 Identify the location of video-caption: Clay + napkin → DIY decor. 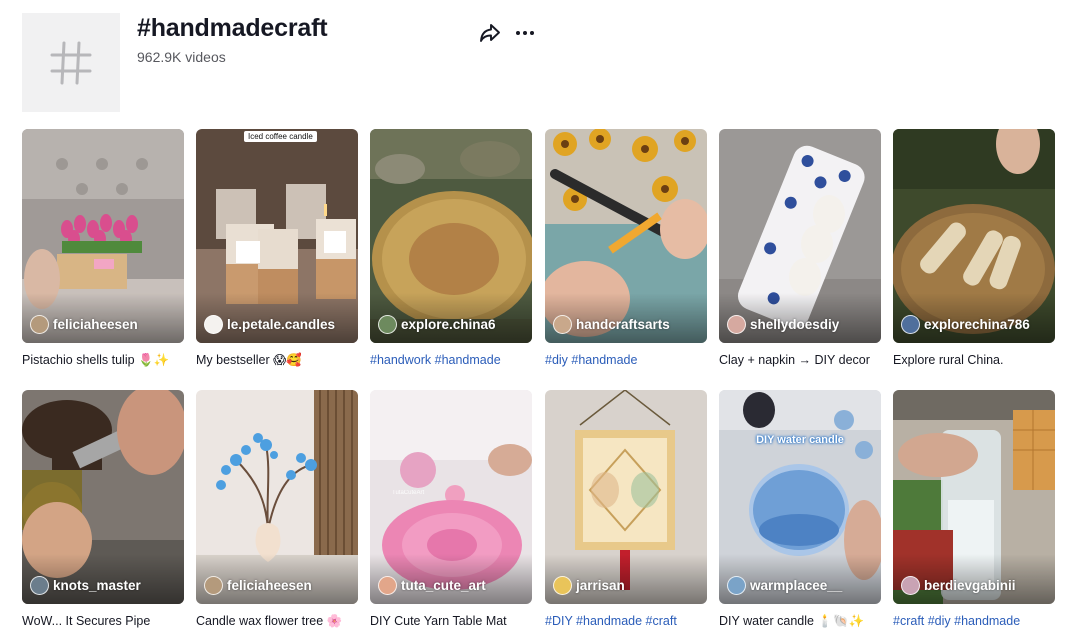
(800, 360).